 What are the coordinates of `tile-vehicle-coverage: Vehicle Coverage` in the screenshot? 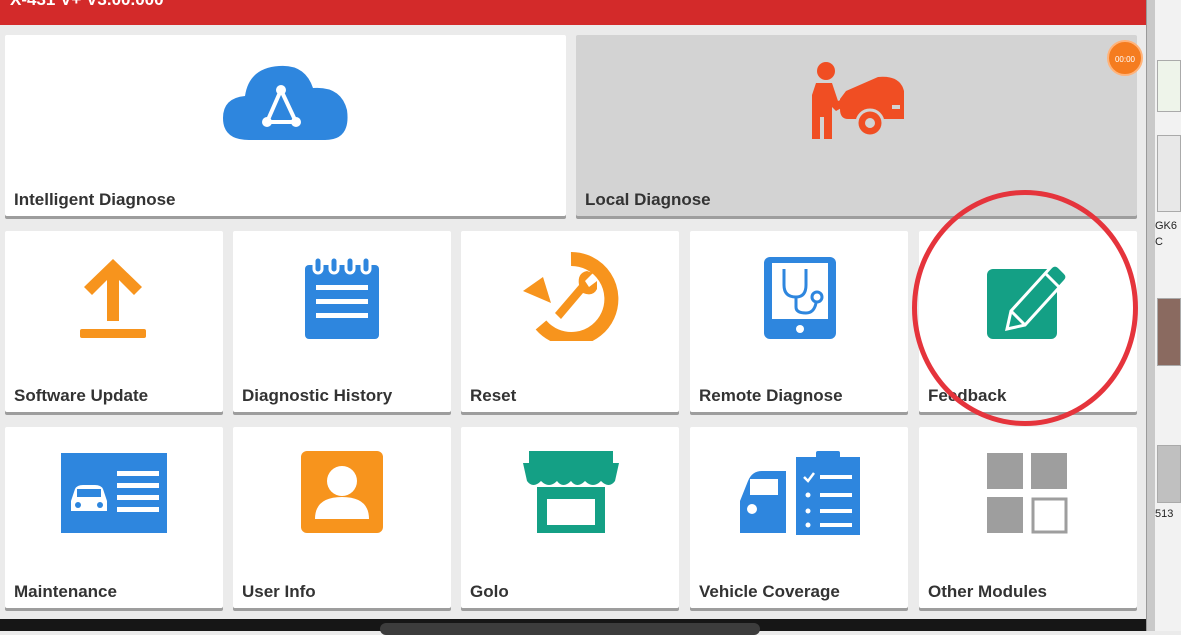 It's located at (799, 517).